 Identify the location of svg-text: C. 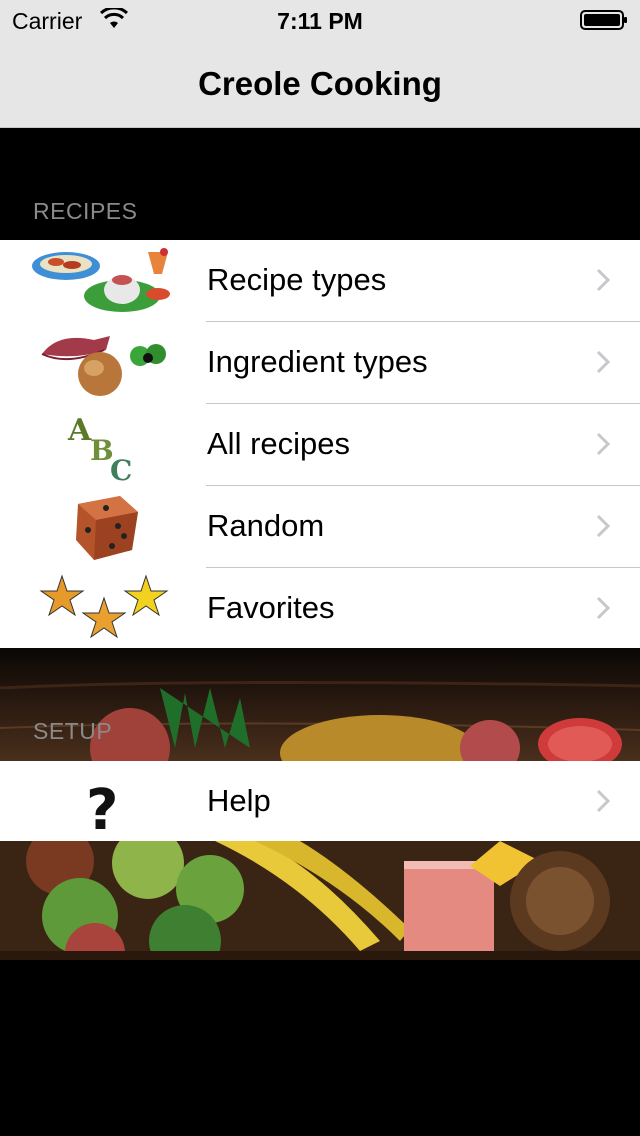
(121, 468).